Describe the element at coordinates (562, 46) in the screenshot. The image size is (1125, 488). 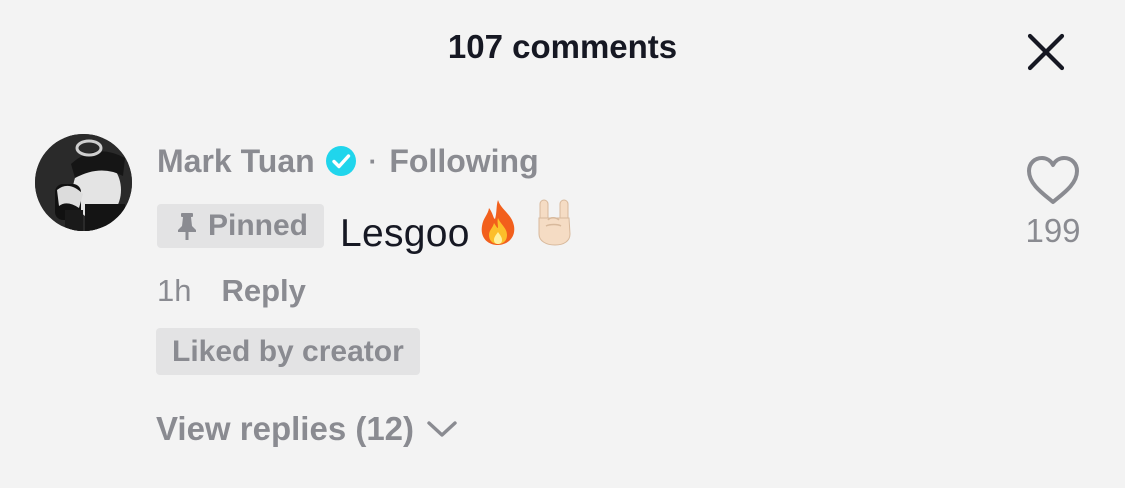
I see `comments-title: 107 comments` at that location.